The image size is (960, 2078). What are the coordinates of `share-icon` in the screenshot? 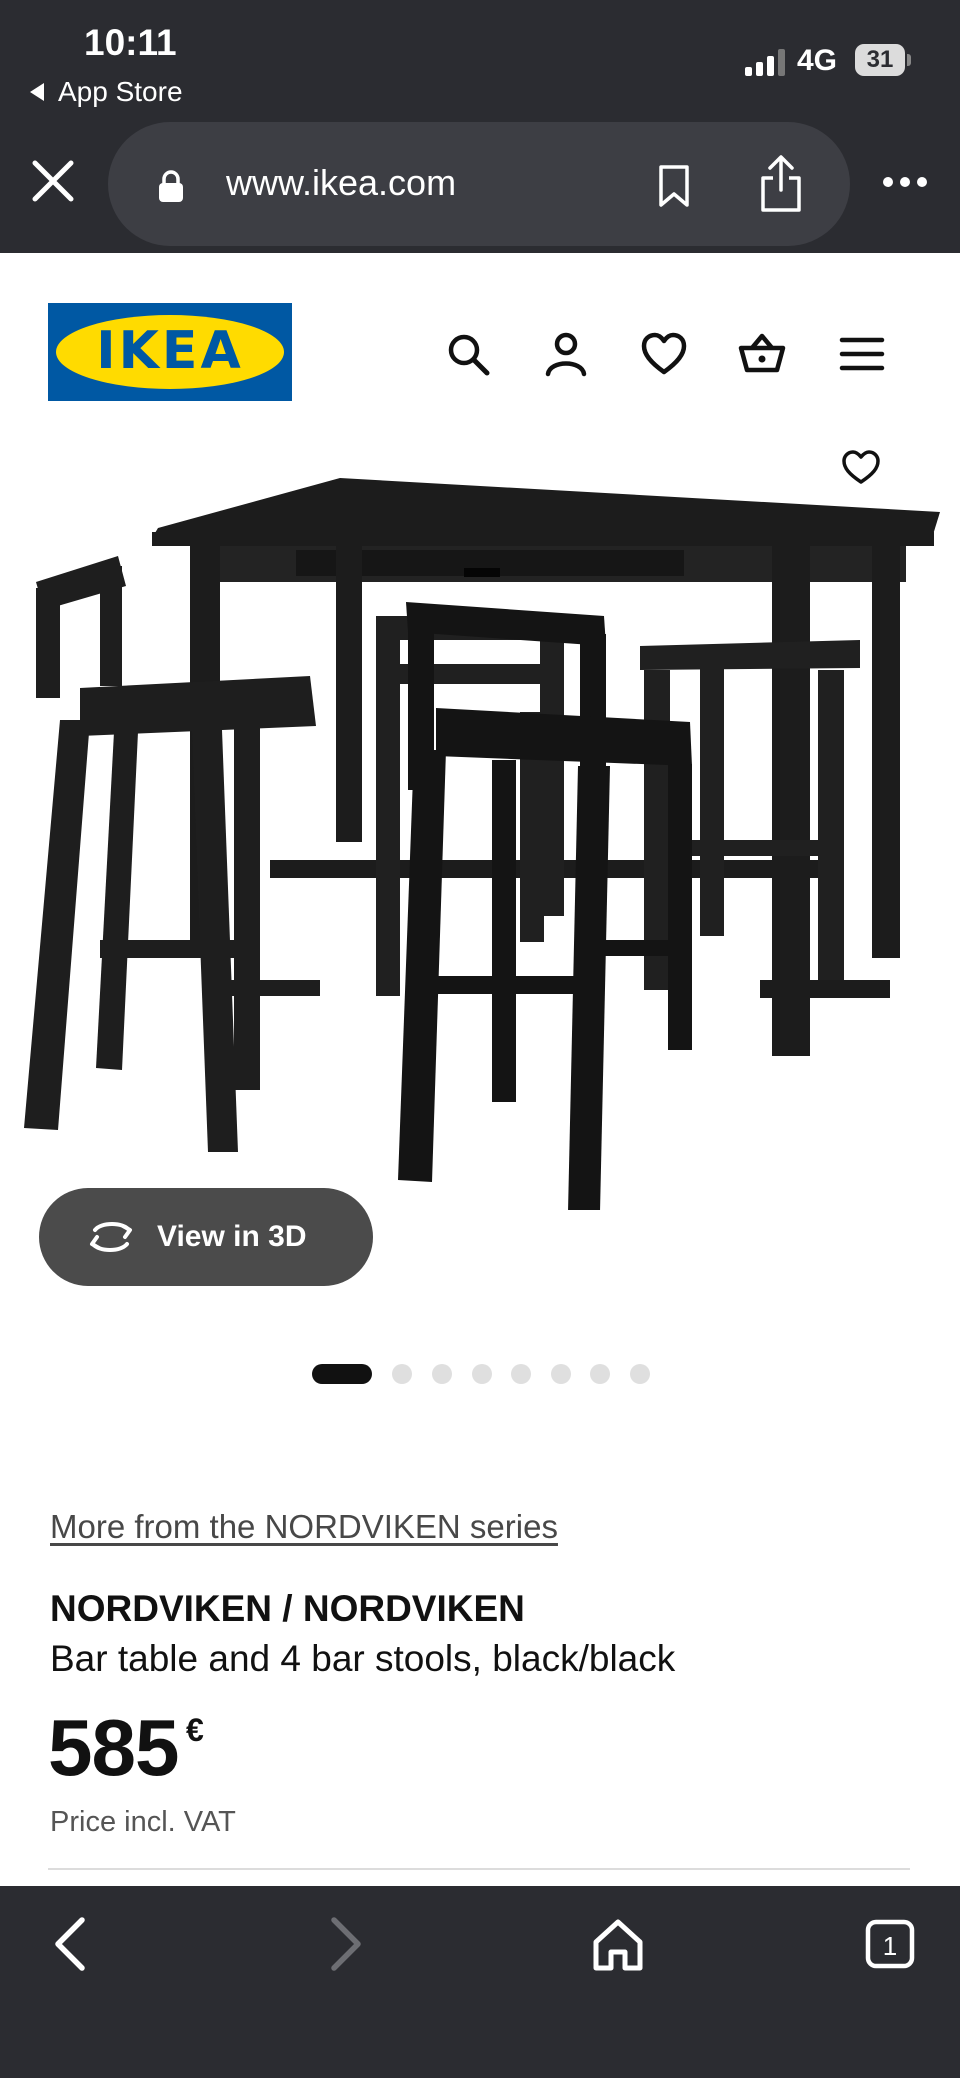 It's located at (781, 184).